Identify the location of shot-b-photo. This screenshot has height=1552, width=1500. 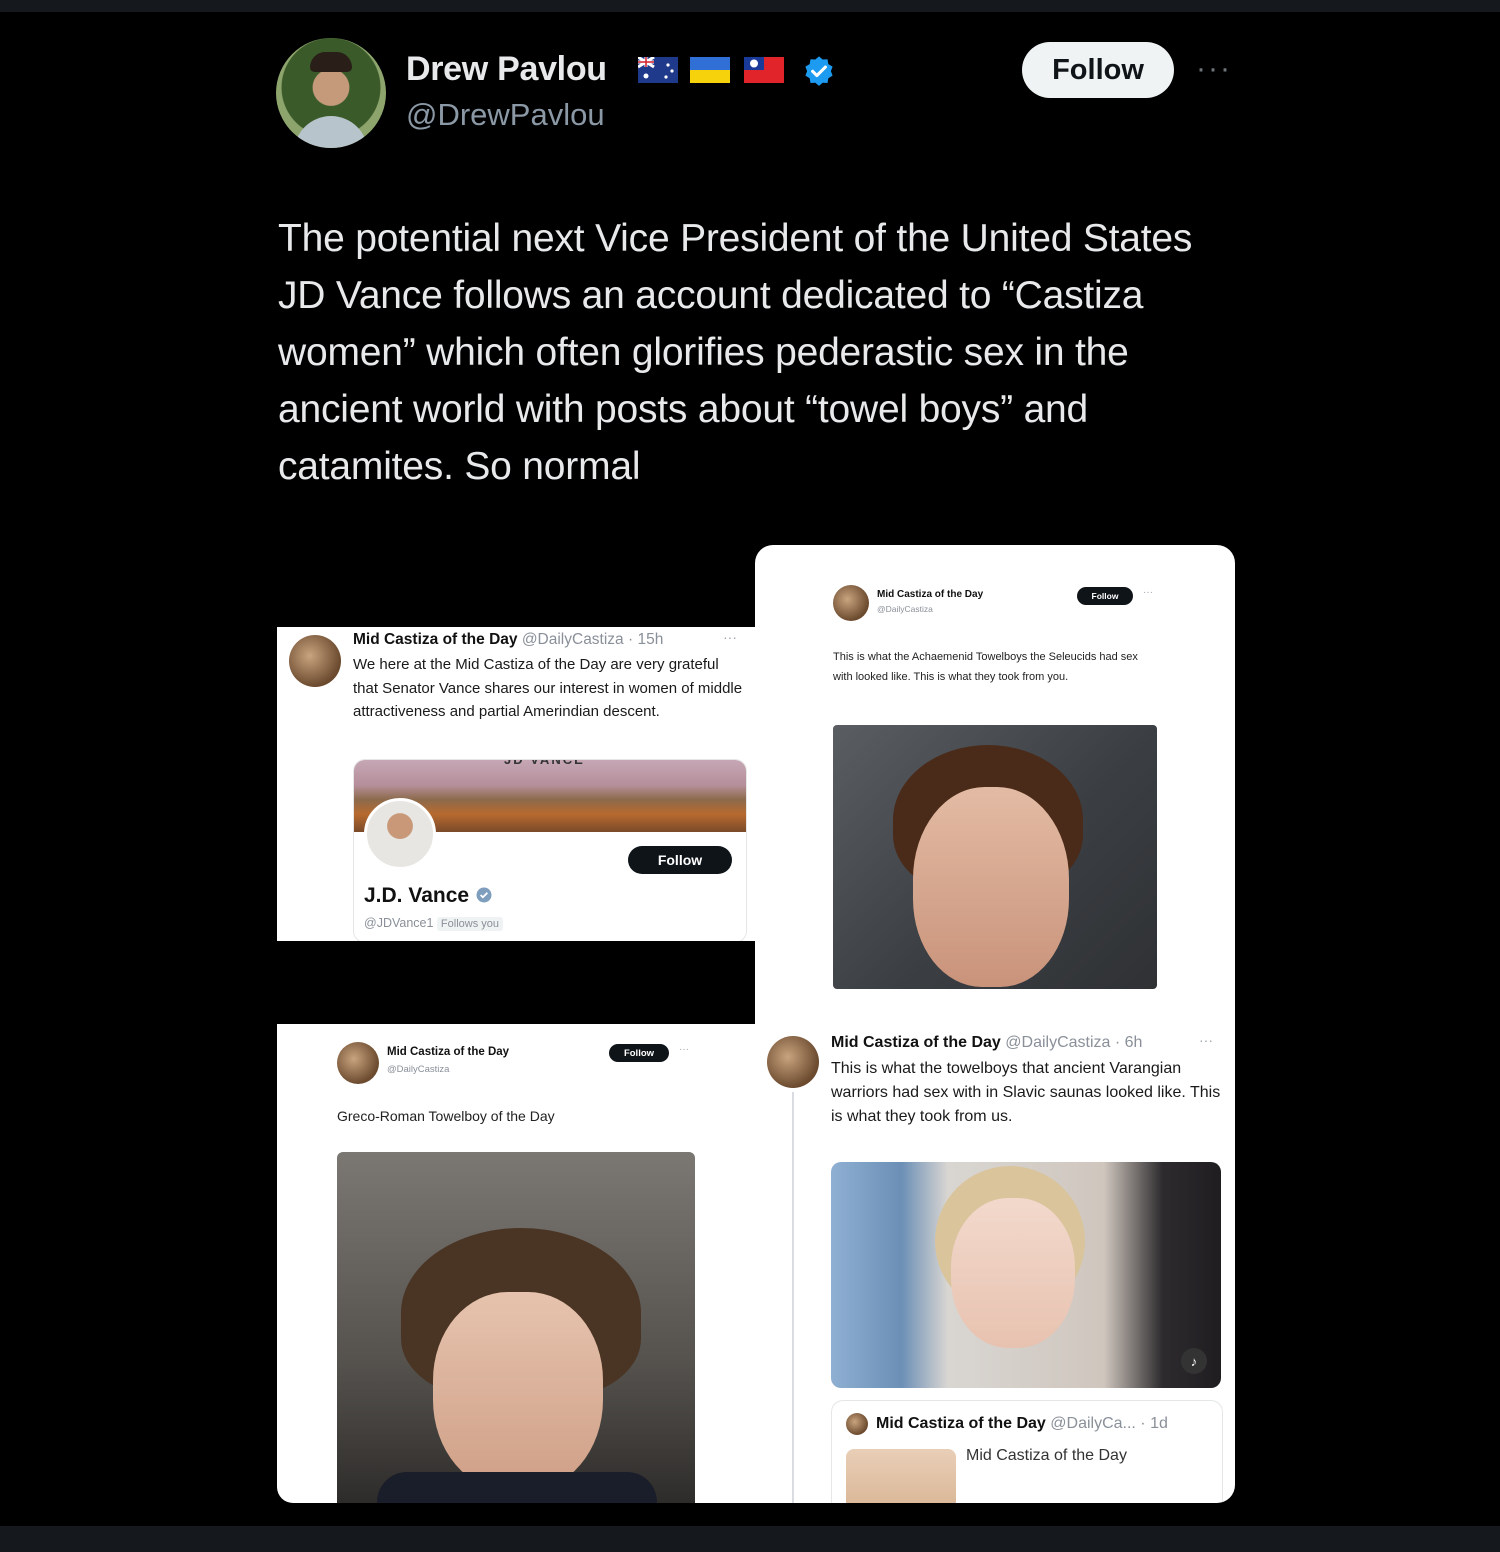
(995, 857).